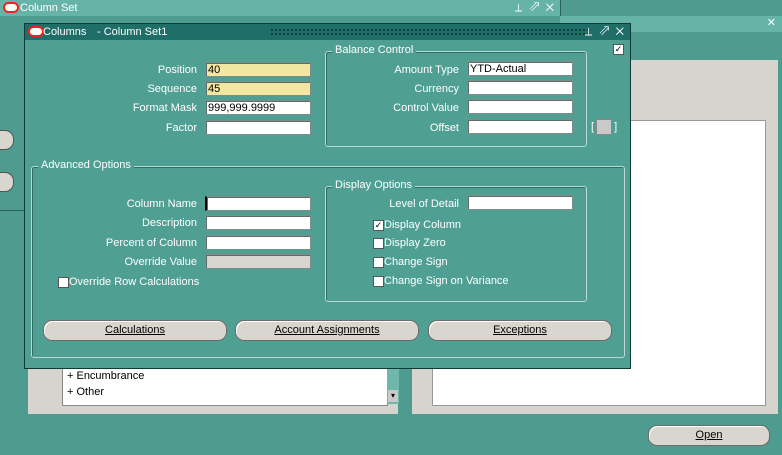 Image resolution: width=782 pixels, height=455 pixels. I want to click on display-column-checkbox: ✓, so click(378, 225).